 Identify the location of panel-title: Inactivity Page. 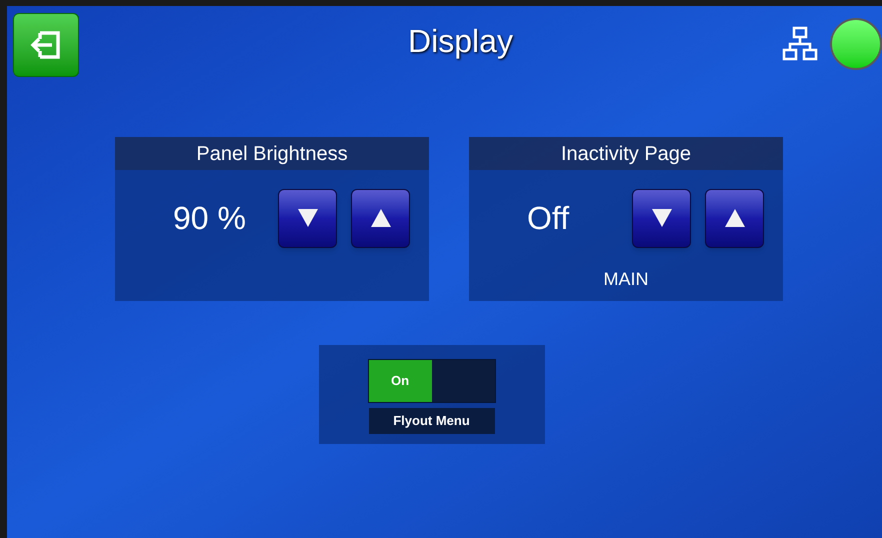
(626, 153).